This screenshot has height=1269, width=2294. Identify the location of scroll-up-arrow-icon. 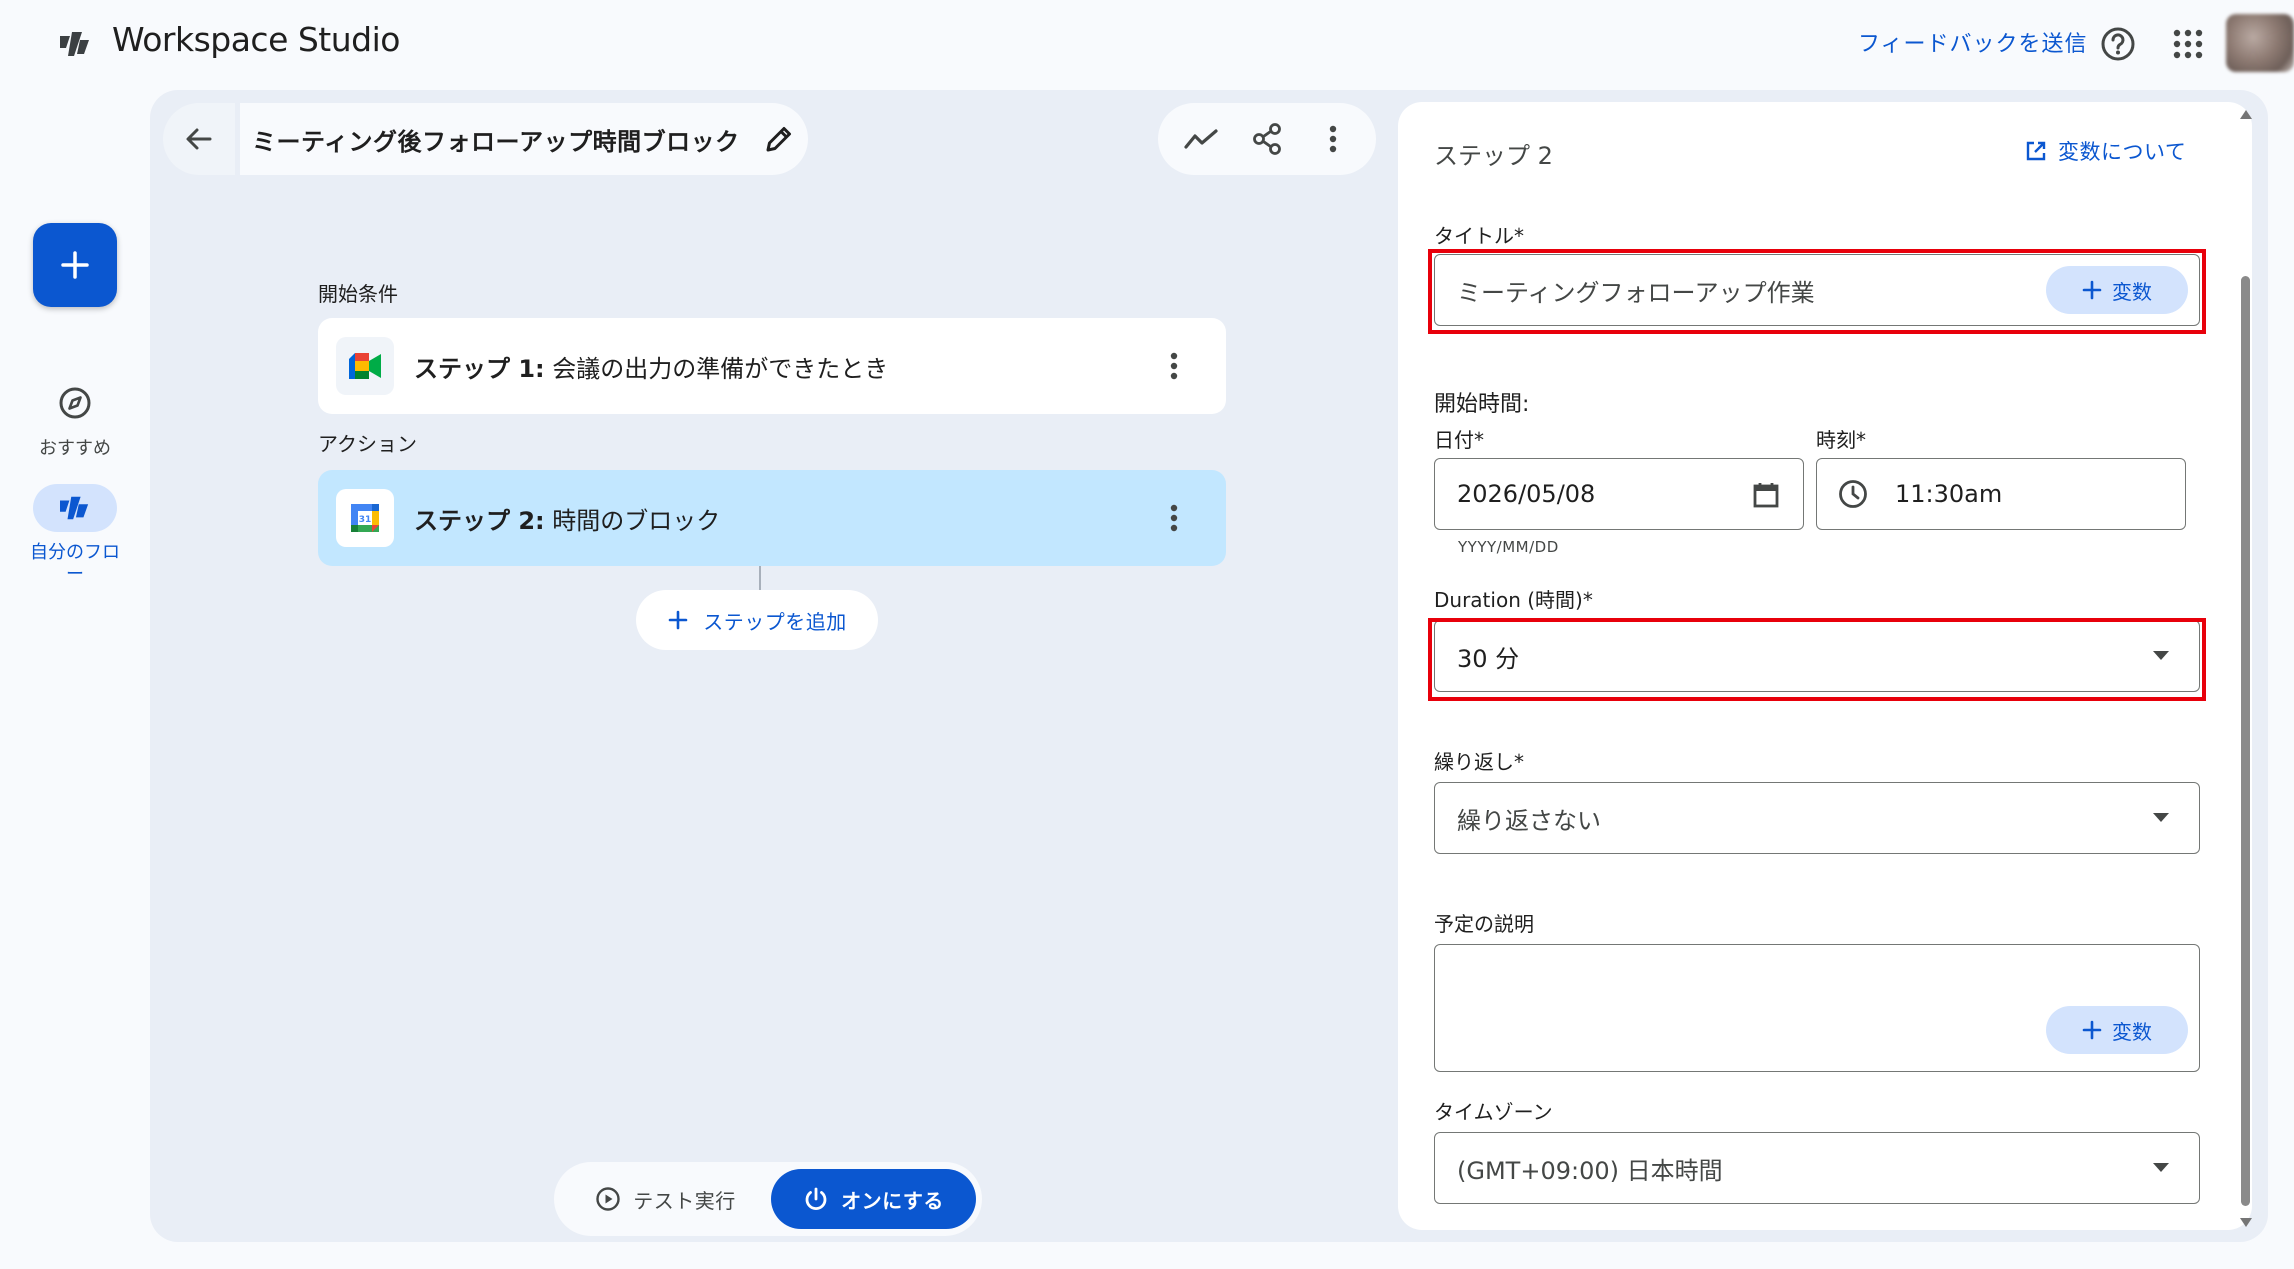
(2246, 114).